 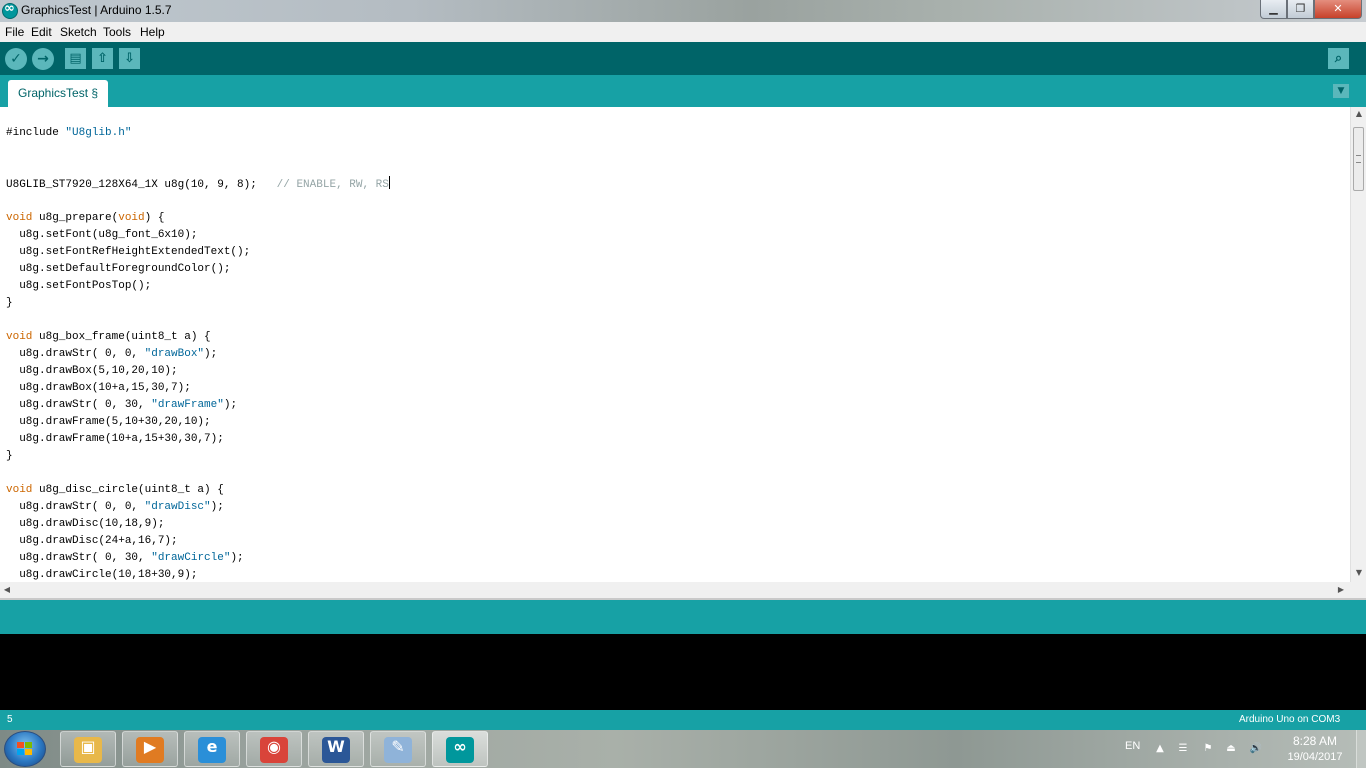 What do you see at coordinates (1338, 9) in the screenshot?
I see `close-button: ✕` at bounding box center [1338, 9].